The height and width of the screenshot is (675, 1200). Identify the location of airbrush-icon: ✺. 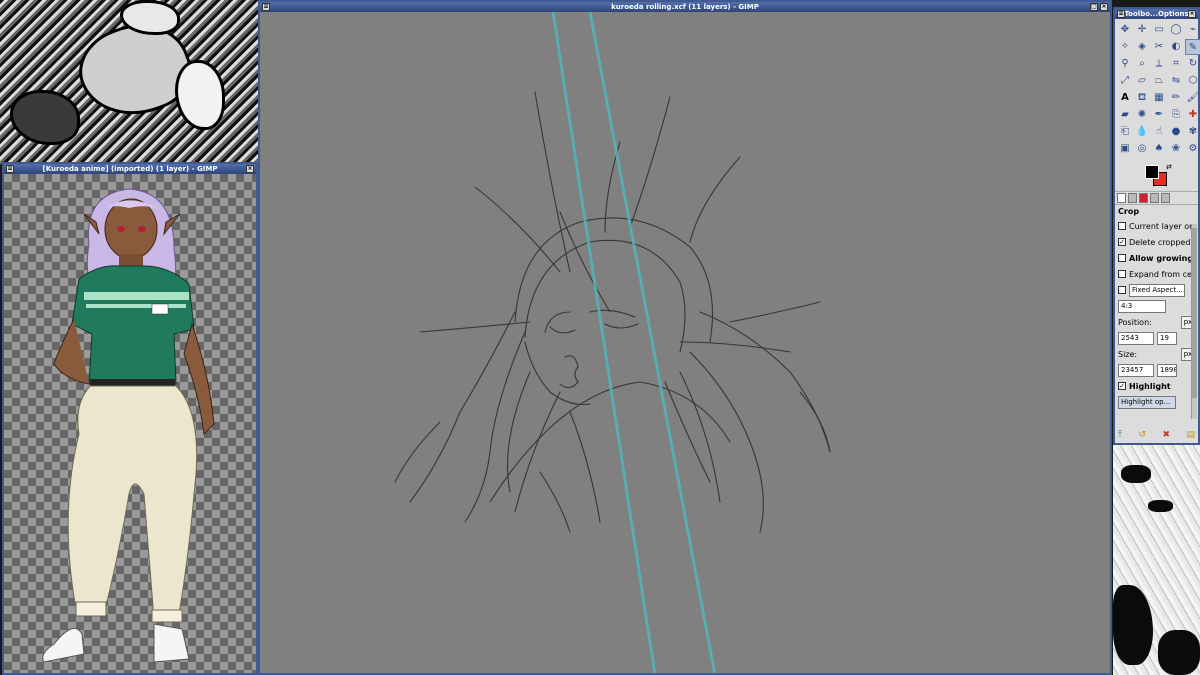
(1142, 115).